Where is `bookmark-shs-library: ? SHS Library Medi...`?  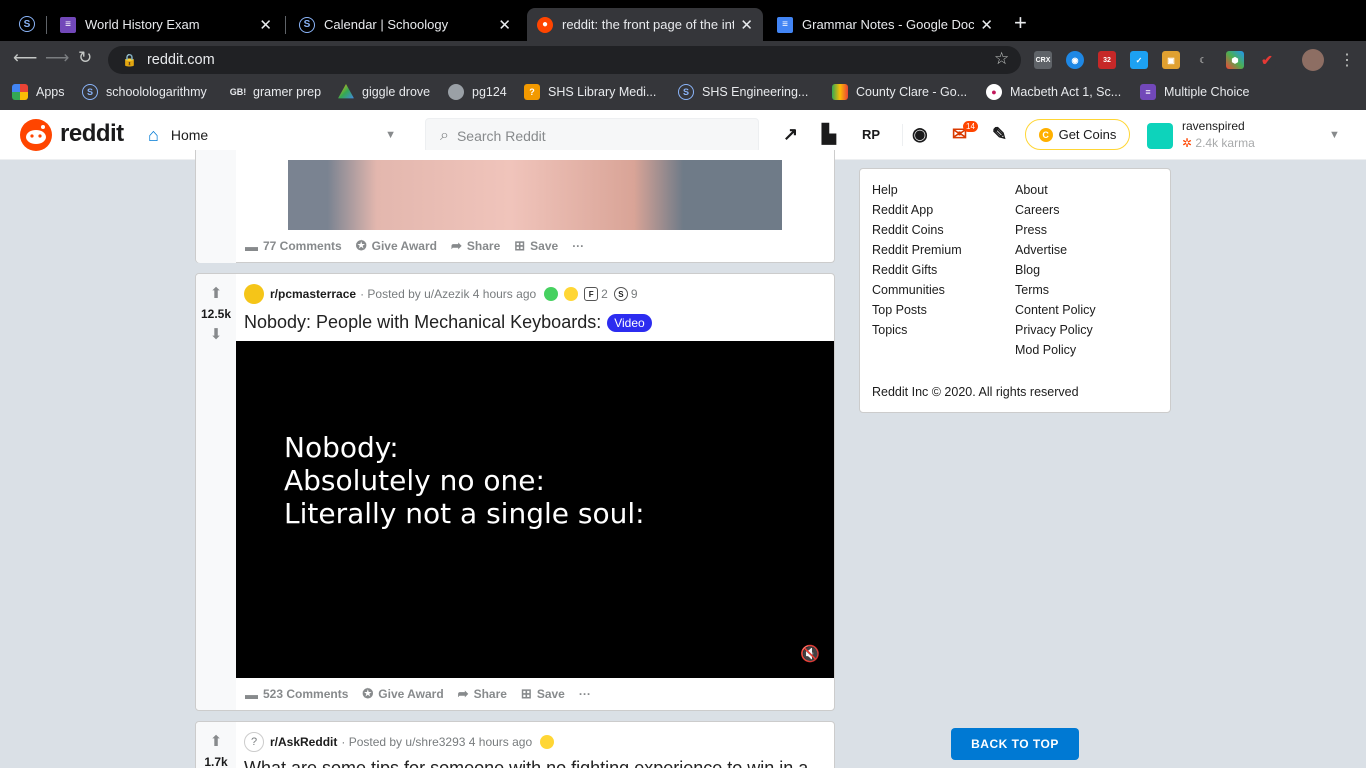
bookmark-shs-library: ? SHS Library Medi... is located at coordinates (590, 92).